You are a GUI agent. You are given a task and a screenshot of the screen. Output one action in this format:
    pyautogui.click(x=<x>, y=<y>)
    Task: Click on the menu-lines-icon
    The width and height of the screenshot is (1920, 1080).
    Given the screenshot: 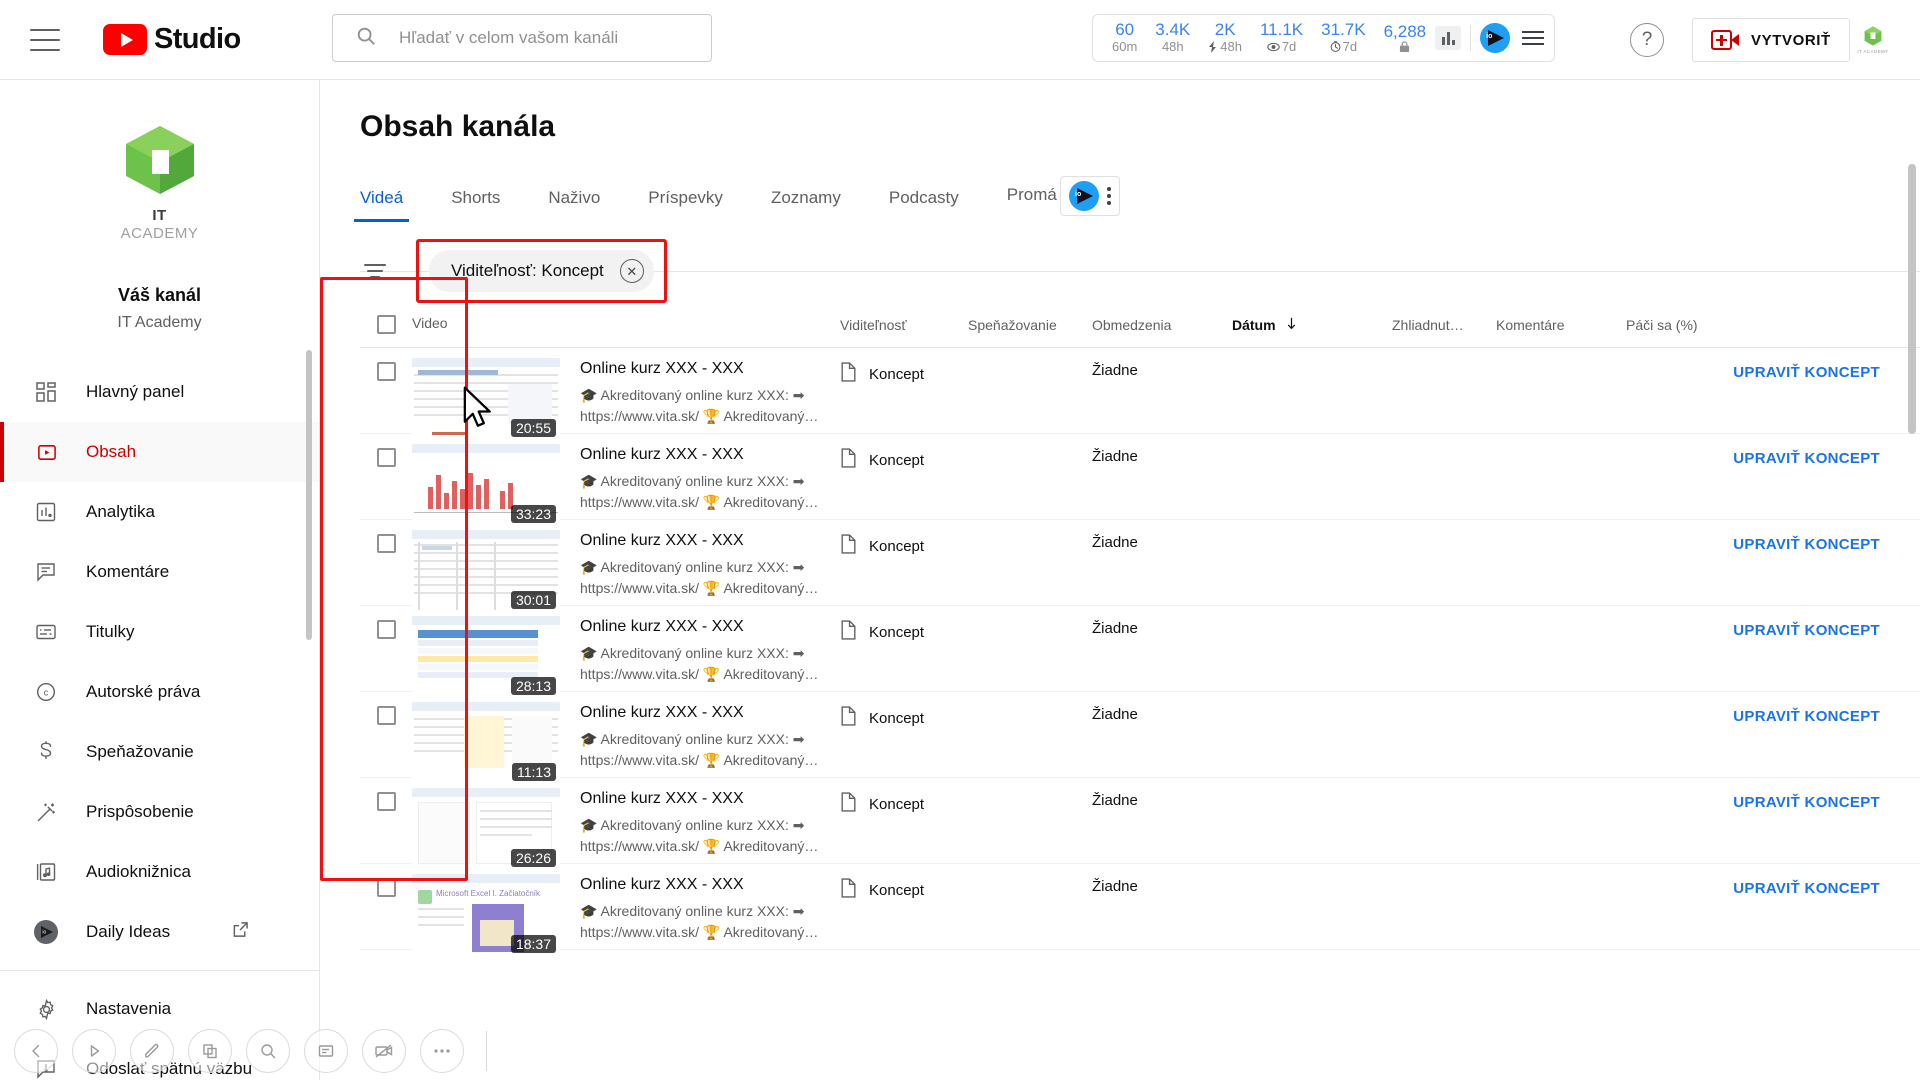 What is the action you would take?
    pyautogui.click(x=1533, y=38)
    